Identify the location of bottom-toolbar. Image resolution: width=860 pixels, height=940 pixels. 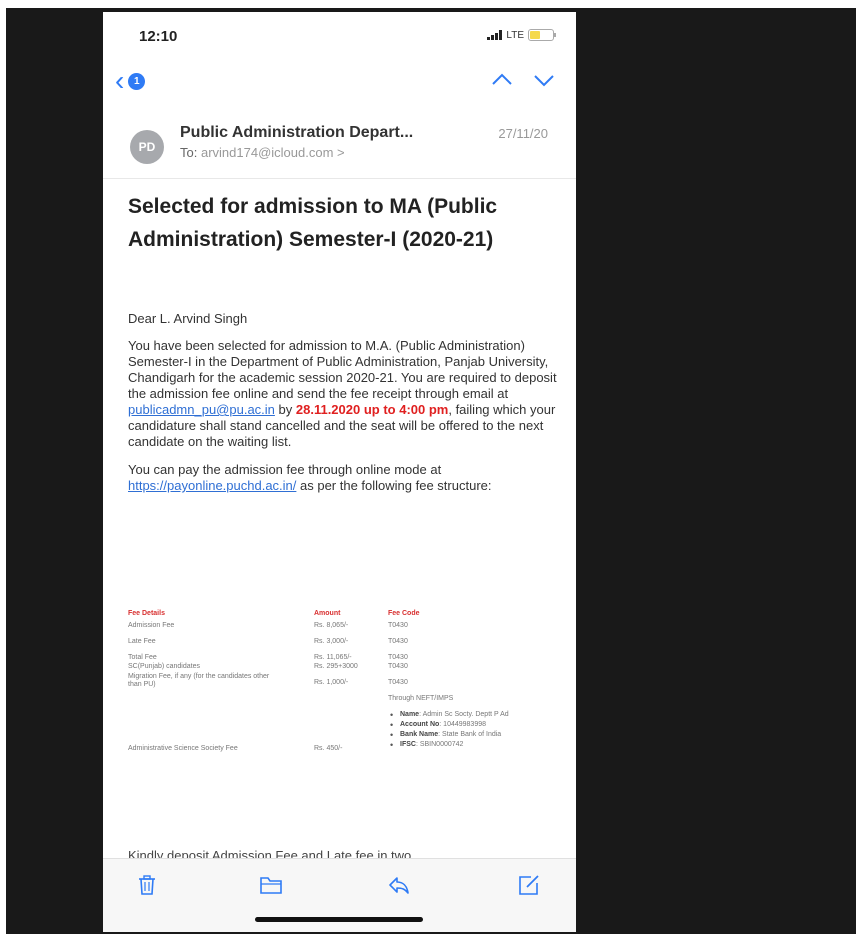
(339, 895).